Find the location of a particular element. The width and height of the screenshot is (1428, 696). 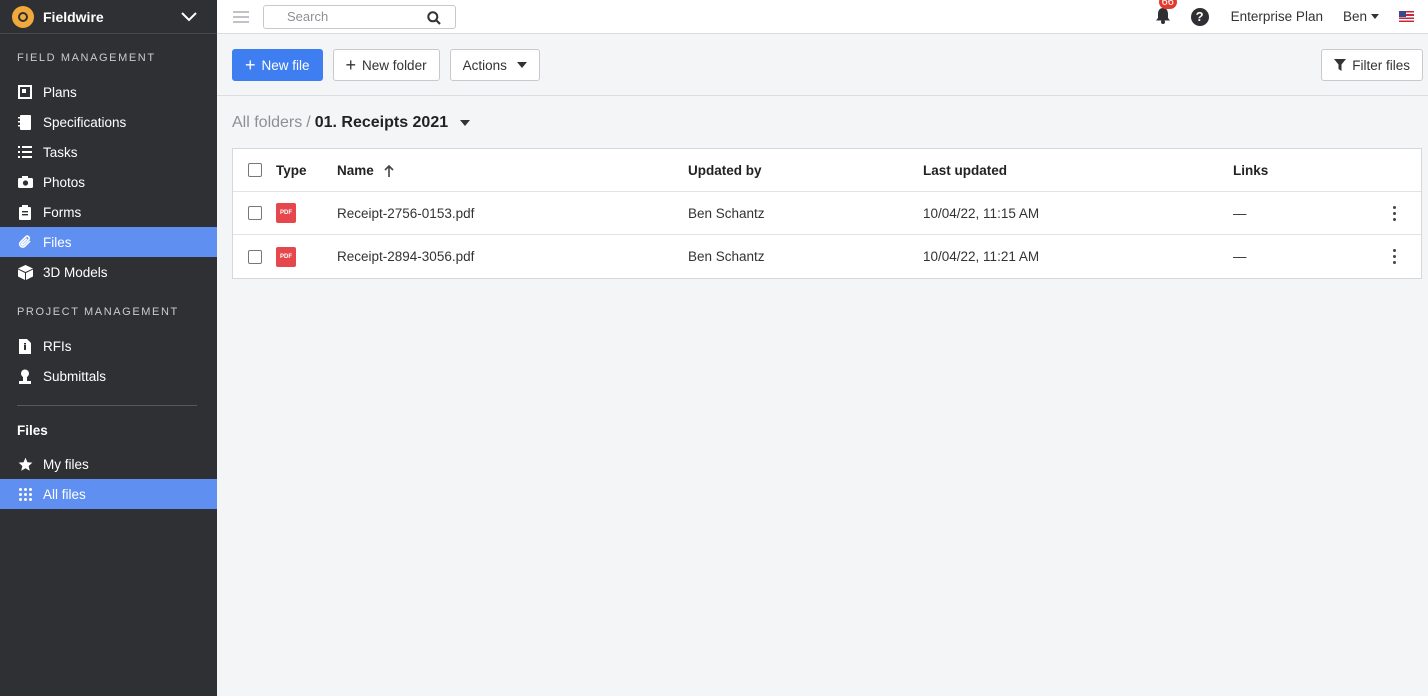

paperclip-icon is located at coordinates (25, 242).